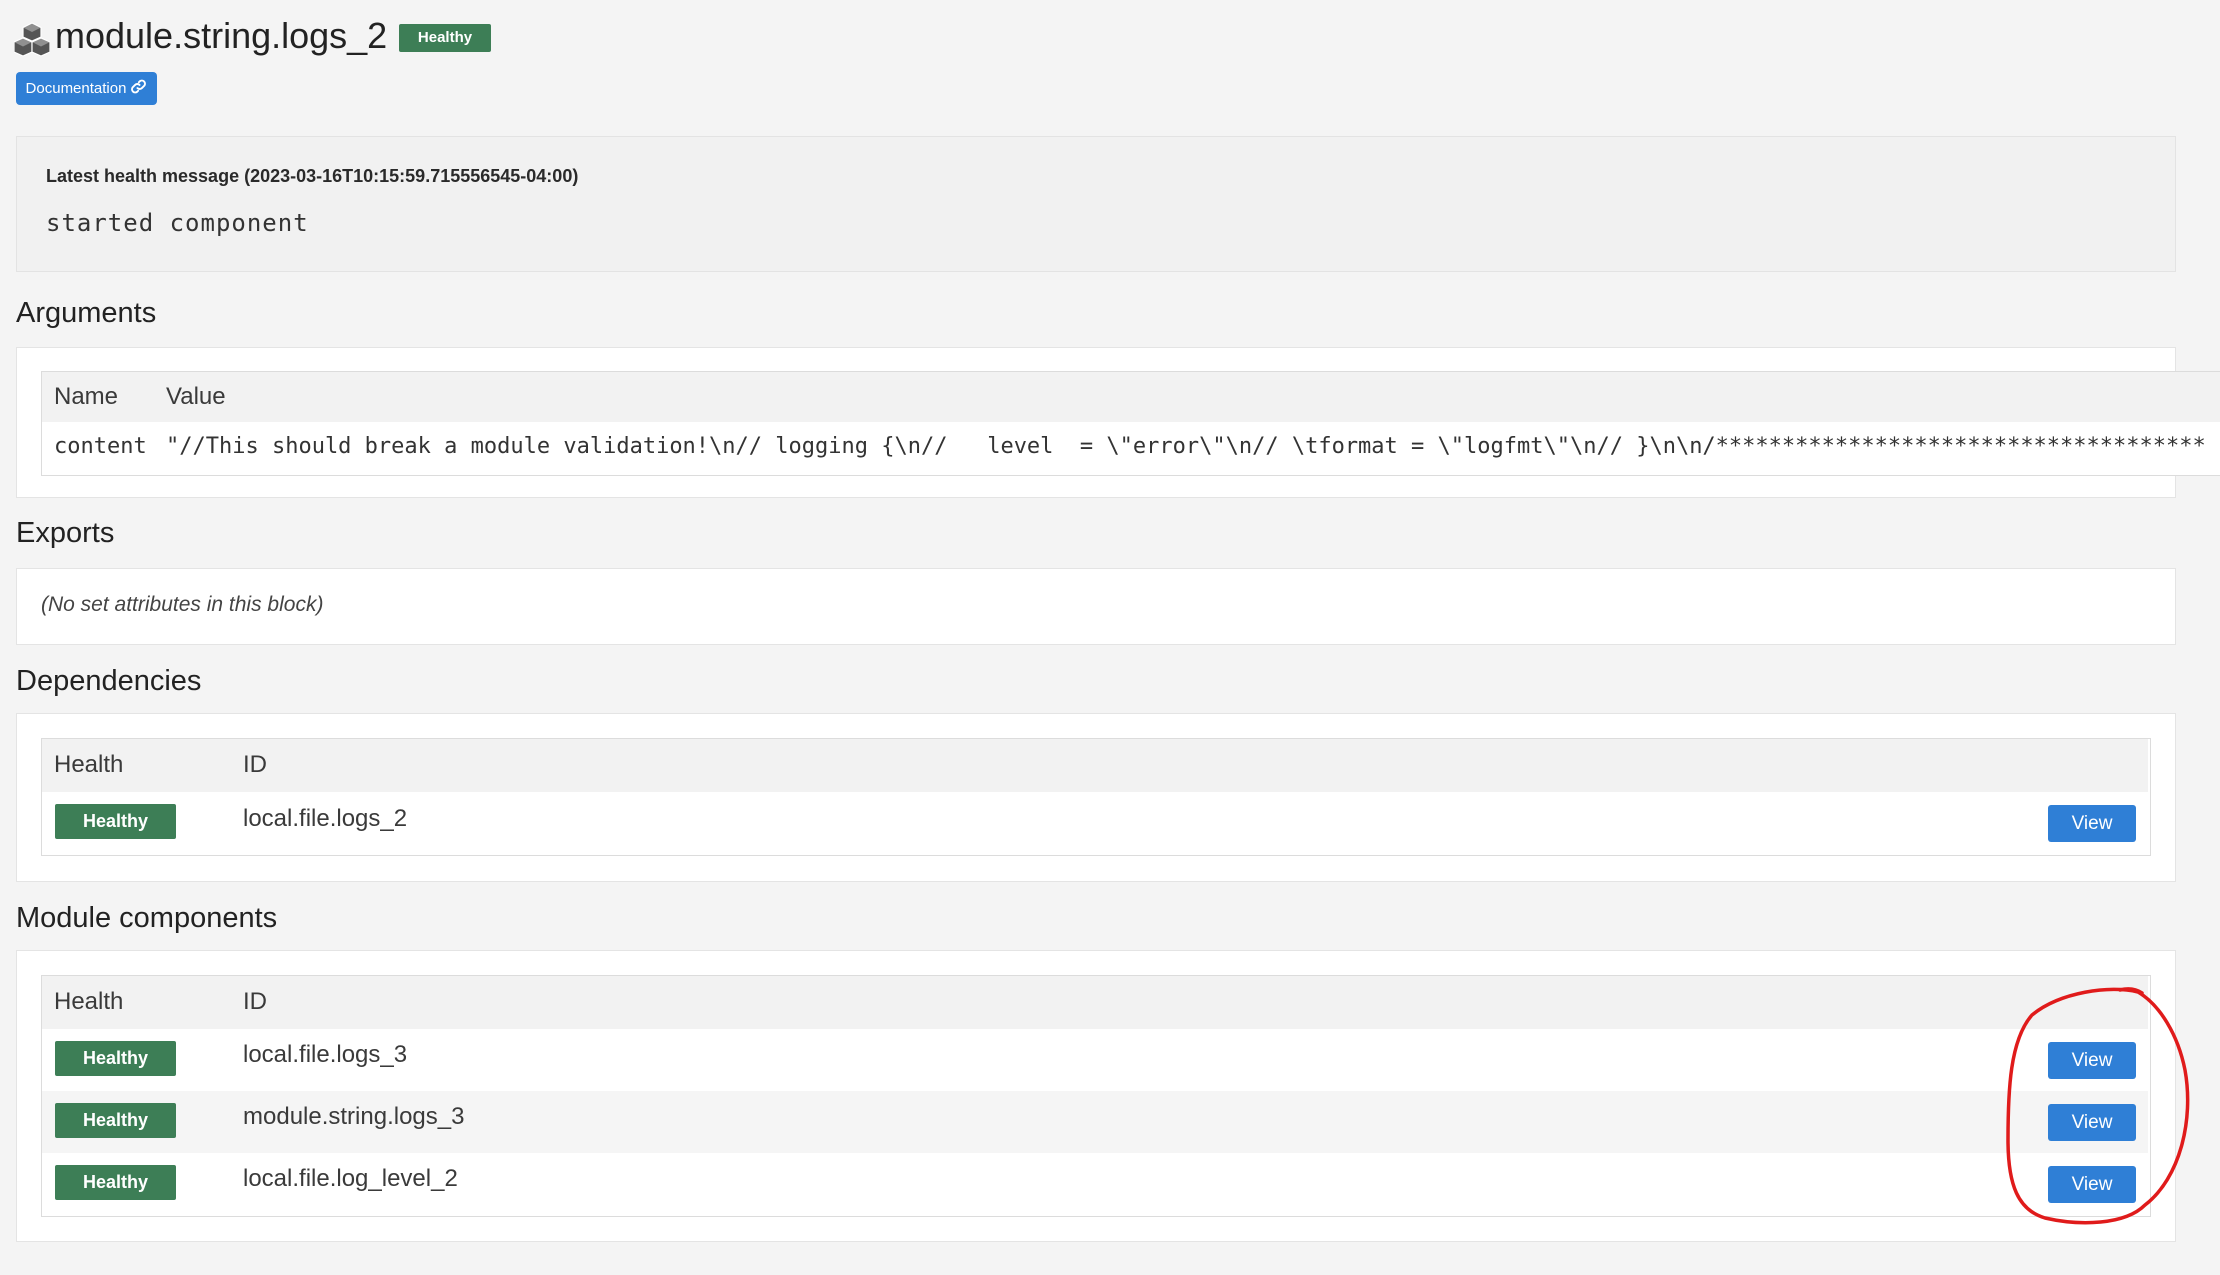 Image resolution: width=2220 pixels, height=1275 pixels. What do you see at coordinates (1096, 204) in the screenshot?
I see `health-message-panel` at bounding box center [1096, 204].